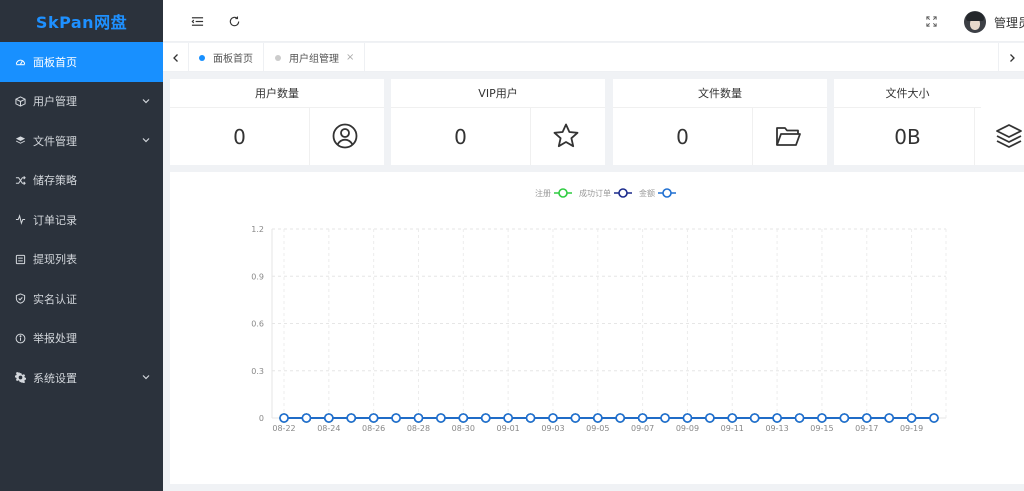 The image size is (1024, 491). Describe the element at coordinates (508, 428) in the screenshot. I see `x-tick-label: 09-01` at that location.